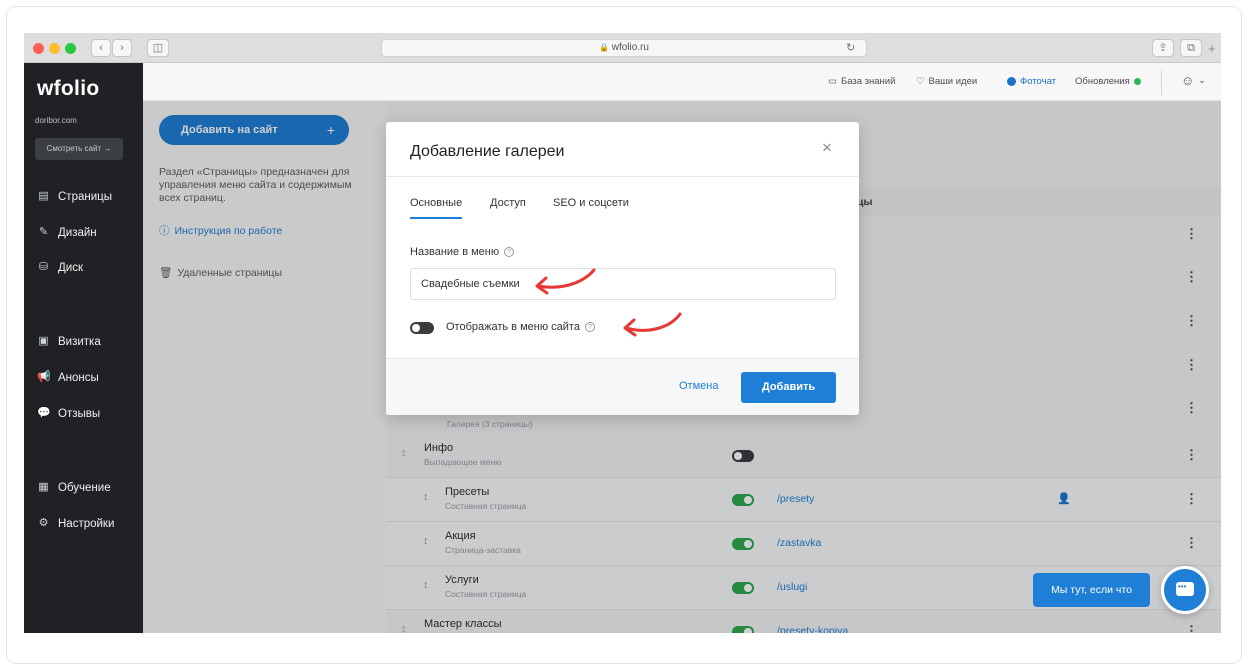  I want to click on sidebar-item-design: ✎ Дизайн, so click(67, 232).